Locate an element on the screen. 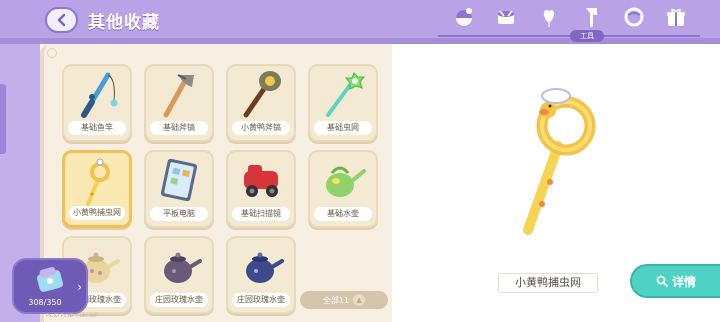 The width and height of the screenshot is (720, 322). item-label: 平板电脑 is located at coordinates (179, 214).